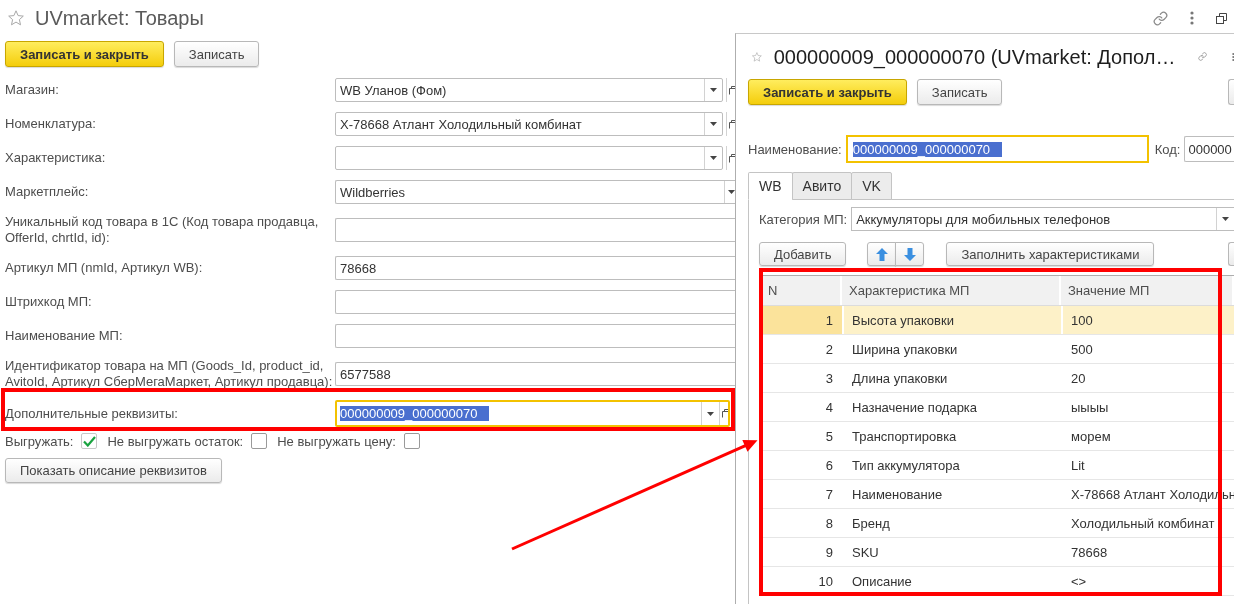 This screenshot has width=1234, height=604. What do you see at coordinates (829, 436) in the screenshot?
I see `table-cell-text: 5` at bounding box center [829, 436].